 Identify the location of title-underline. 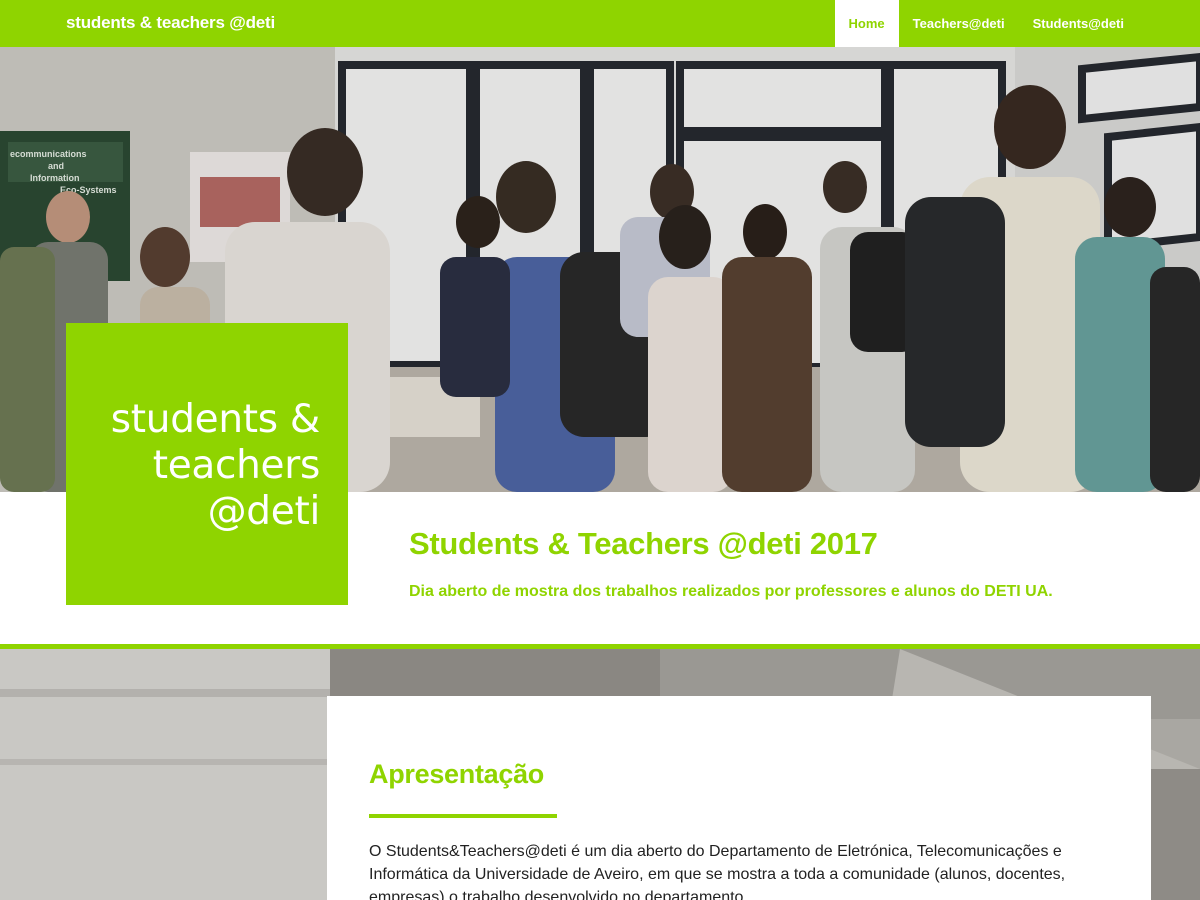
(463, 816).